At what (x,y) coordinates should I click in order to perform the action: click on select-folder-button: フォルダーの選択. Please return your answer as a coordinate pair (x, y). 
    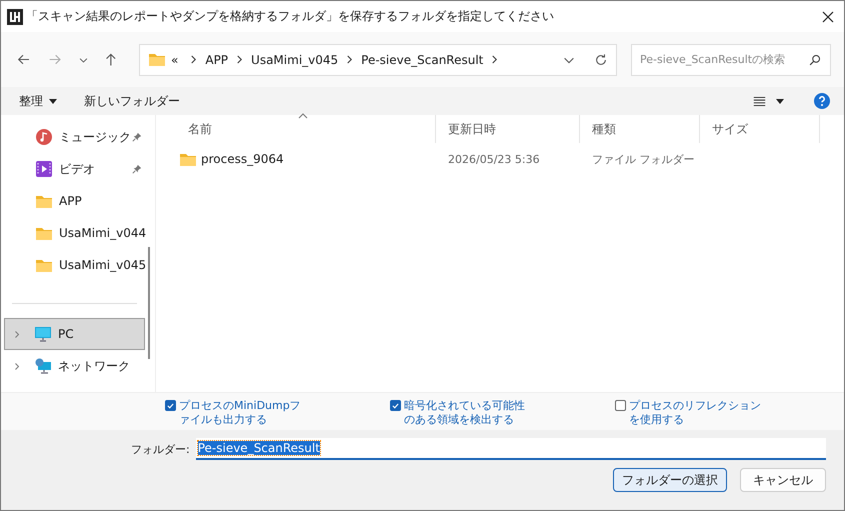
    Looking at the image, I should click on (670, 480).